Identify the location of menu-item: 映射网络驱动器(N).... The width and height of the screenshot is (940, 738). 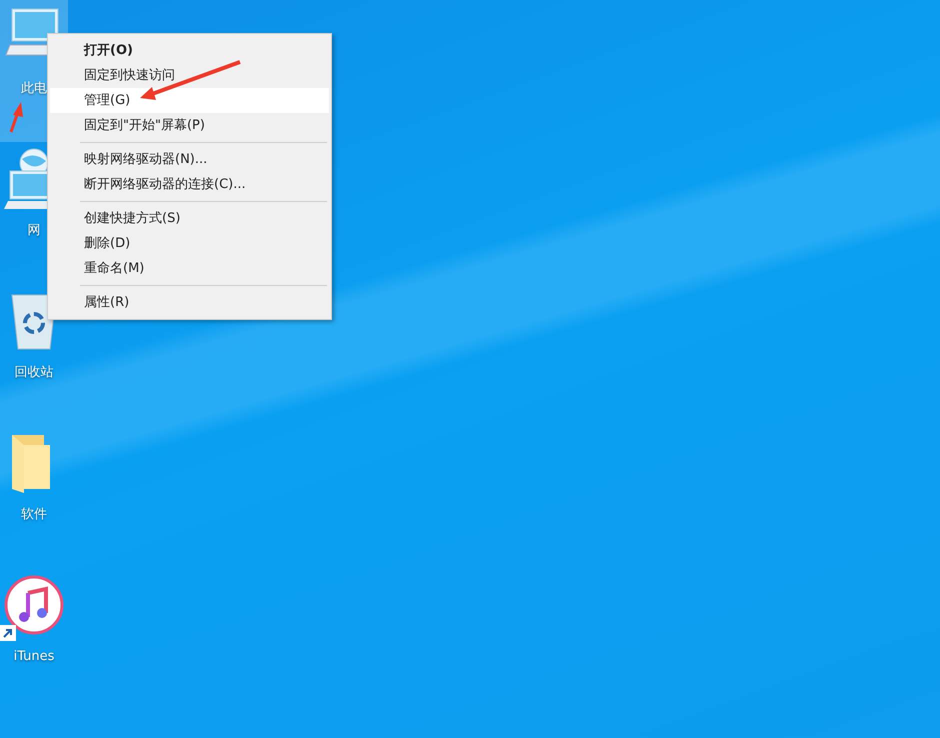
(189, 159).